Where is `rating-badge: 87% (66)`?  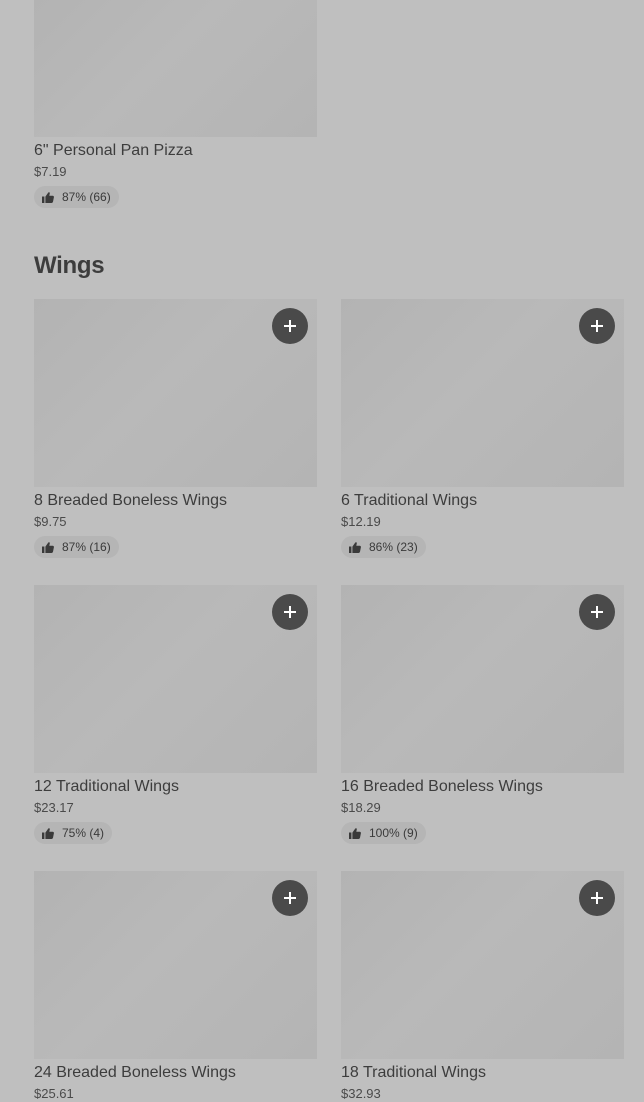 rating-badge: 87% (66) is located at coordinates (76, 197).